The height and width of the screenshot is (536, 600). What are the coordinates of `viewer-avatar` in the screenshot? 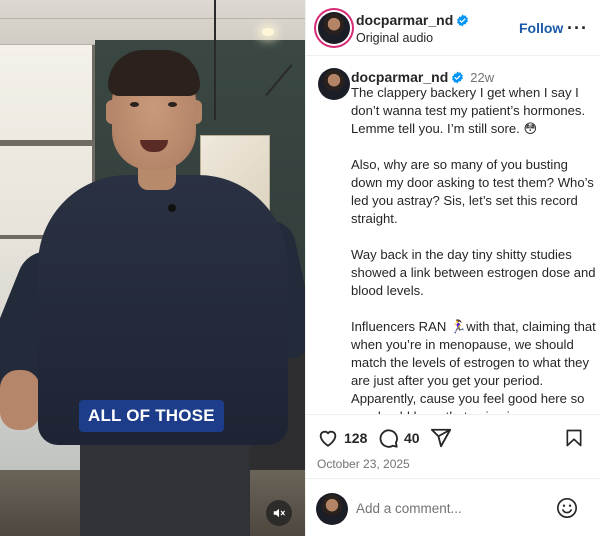 It's located at (332, 509).